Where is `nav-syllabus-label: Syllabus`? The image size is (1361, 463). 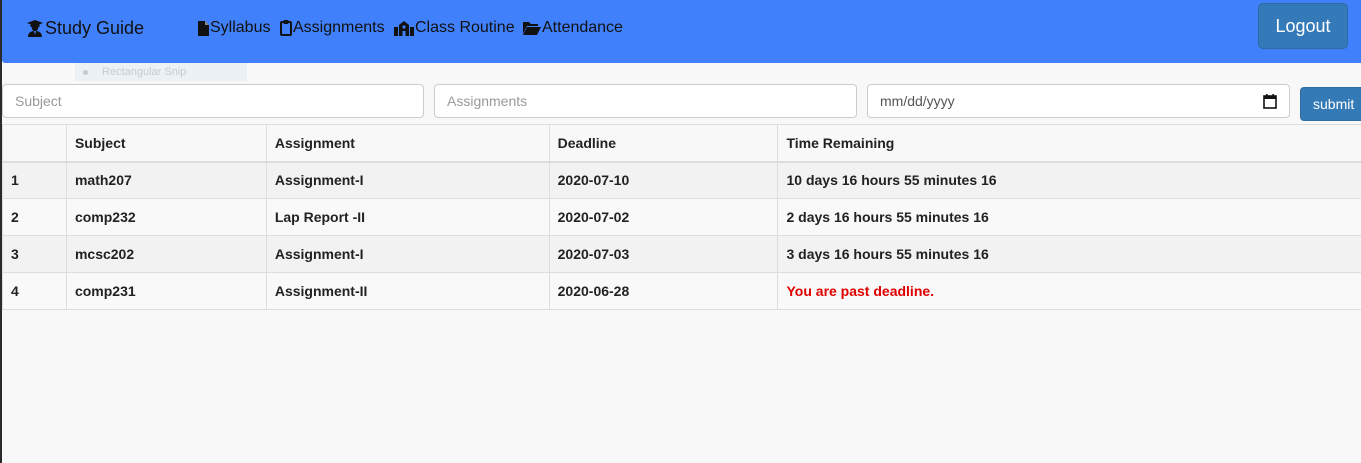
nav-syllabus-label: Syllabus is located at coordinates (240, 27).